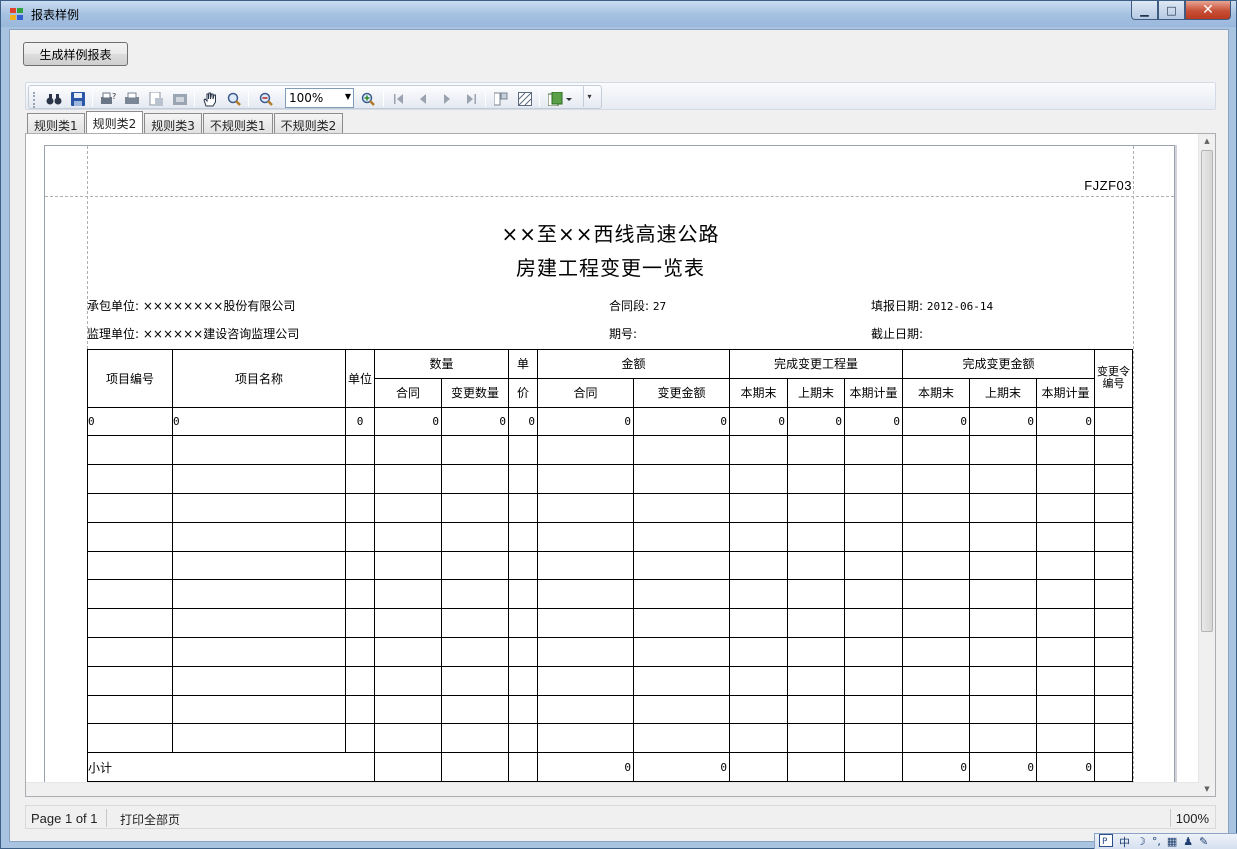 The image size is (1237, 849). I want to click on deadline-label: 截止日期:, so click(897, 334).